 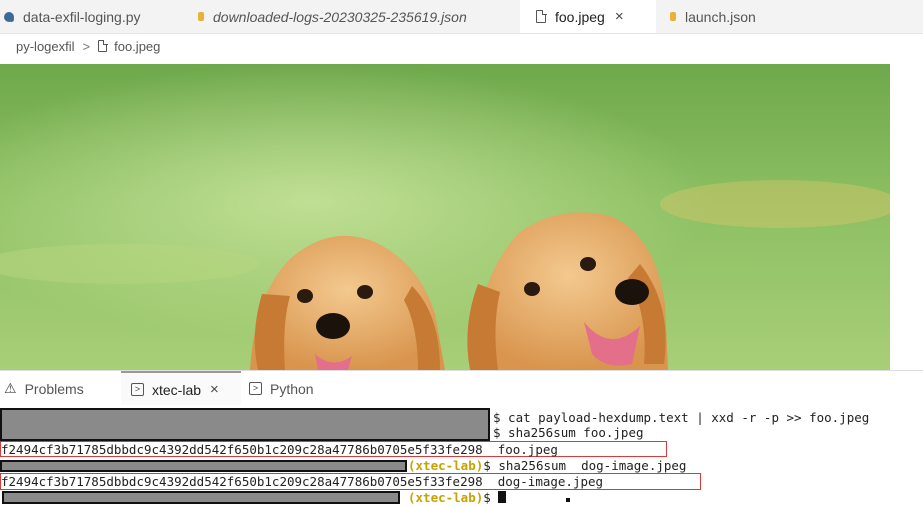 I want to click on terminal-cursor, so click(x=502, y=497).